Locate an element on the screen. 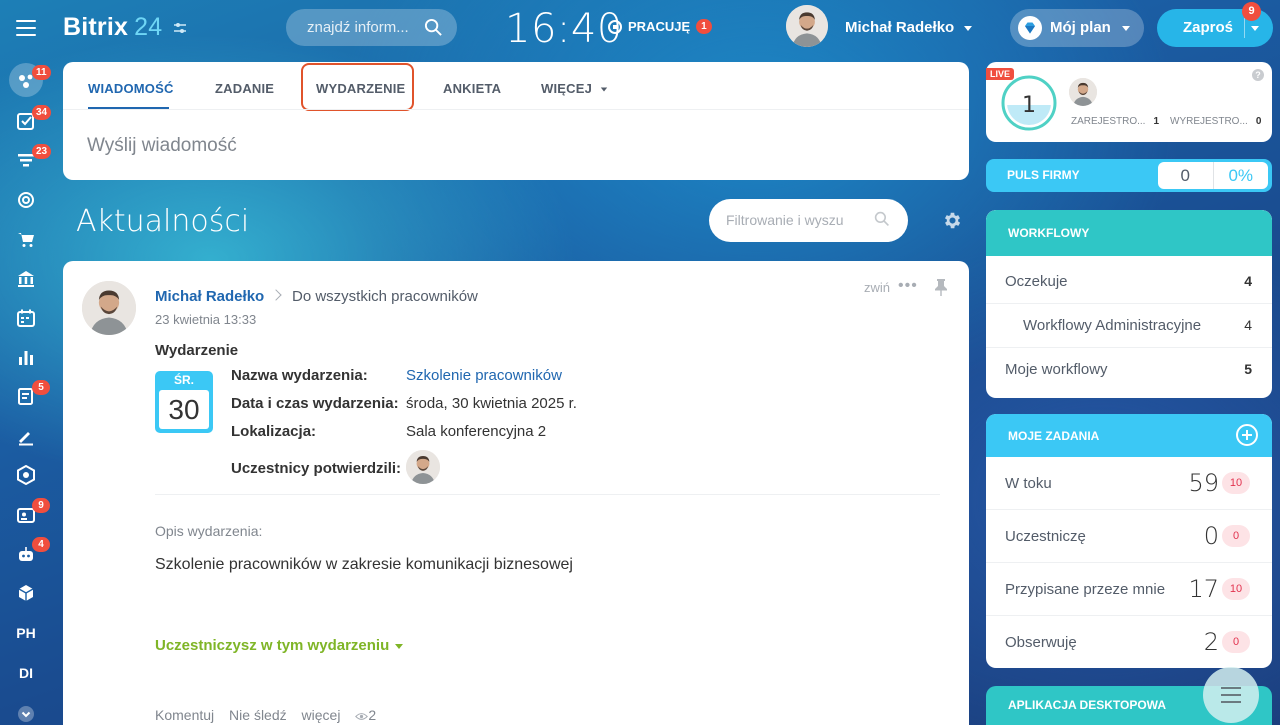 The image size is (1280, 725). my-tasks-header: MOJE ZADANIA is located at coordinates (1129, 435).